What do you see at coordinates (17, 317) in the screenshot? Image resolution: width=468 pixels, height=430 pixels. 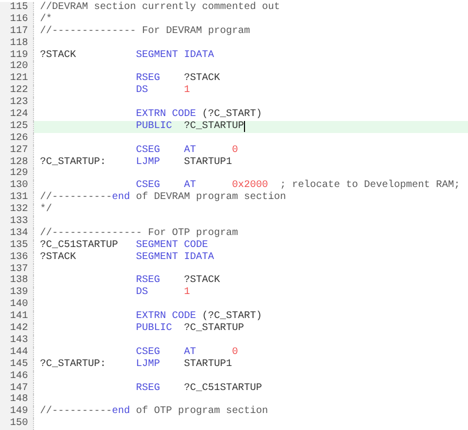 I see `line-number: 141` at bounding box center [17, 317].